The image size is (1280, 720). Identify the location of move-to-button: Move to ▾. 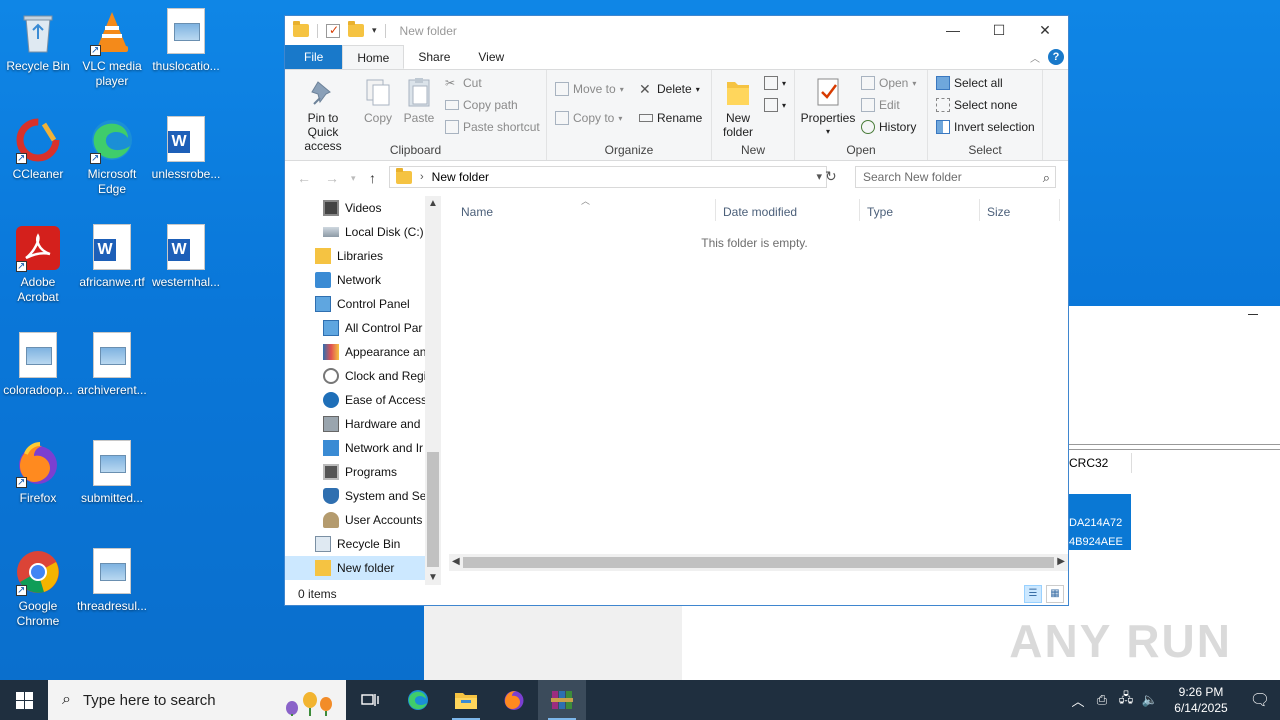
(589, 89).